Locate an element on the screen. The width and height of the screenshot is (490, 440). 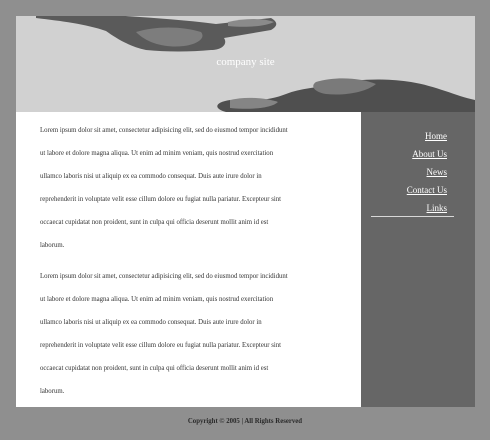
site-title: company site is located at coordinates (245, 62).